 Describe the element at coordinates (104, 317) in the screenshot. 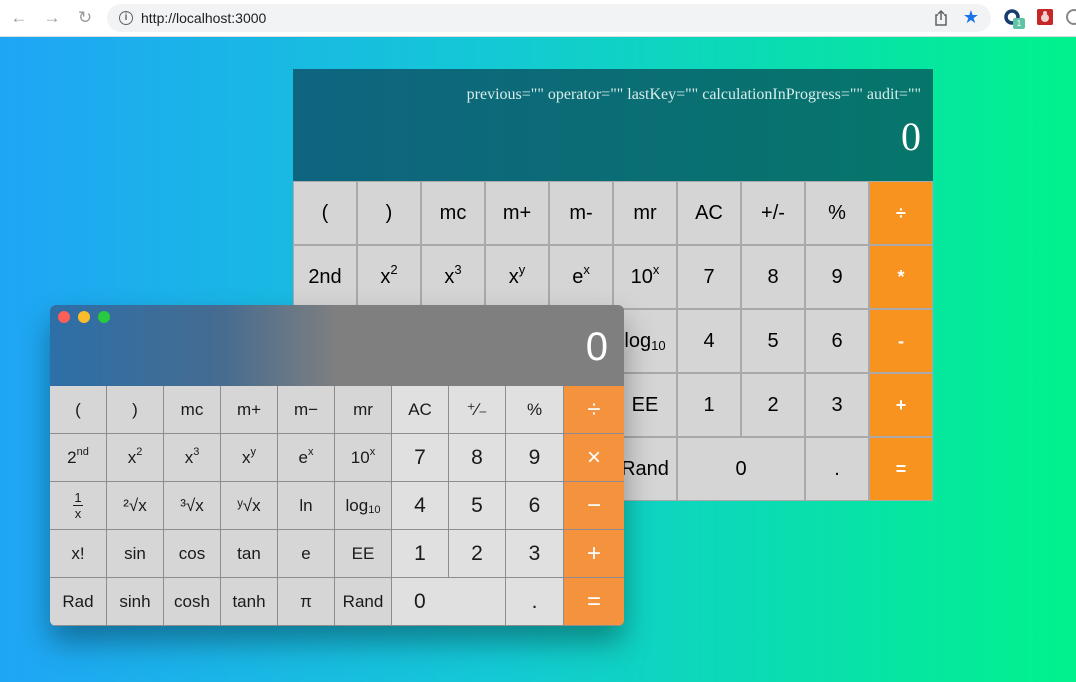

I see `zoom-window-icon` at that location.